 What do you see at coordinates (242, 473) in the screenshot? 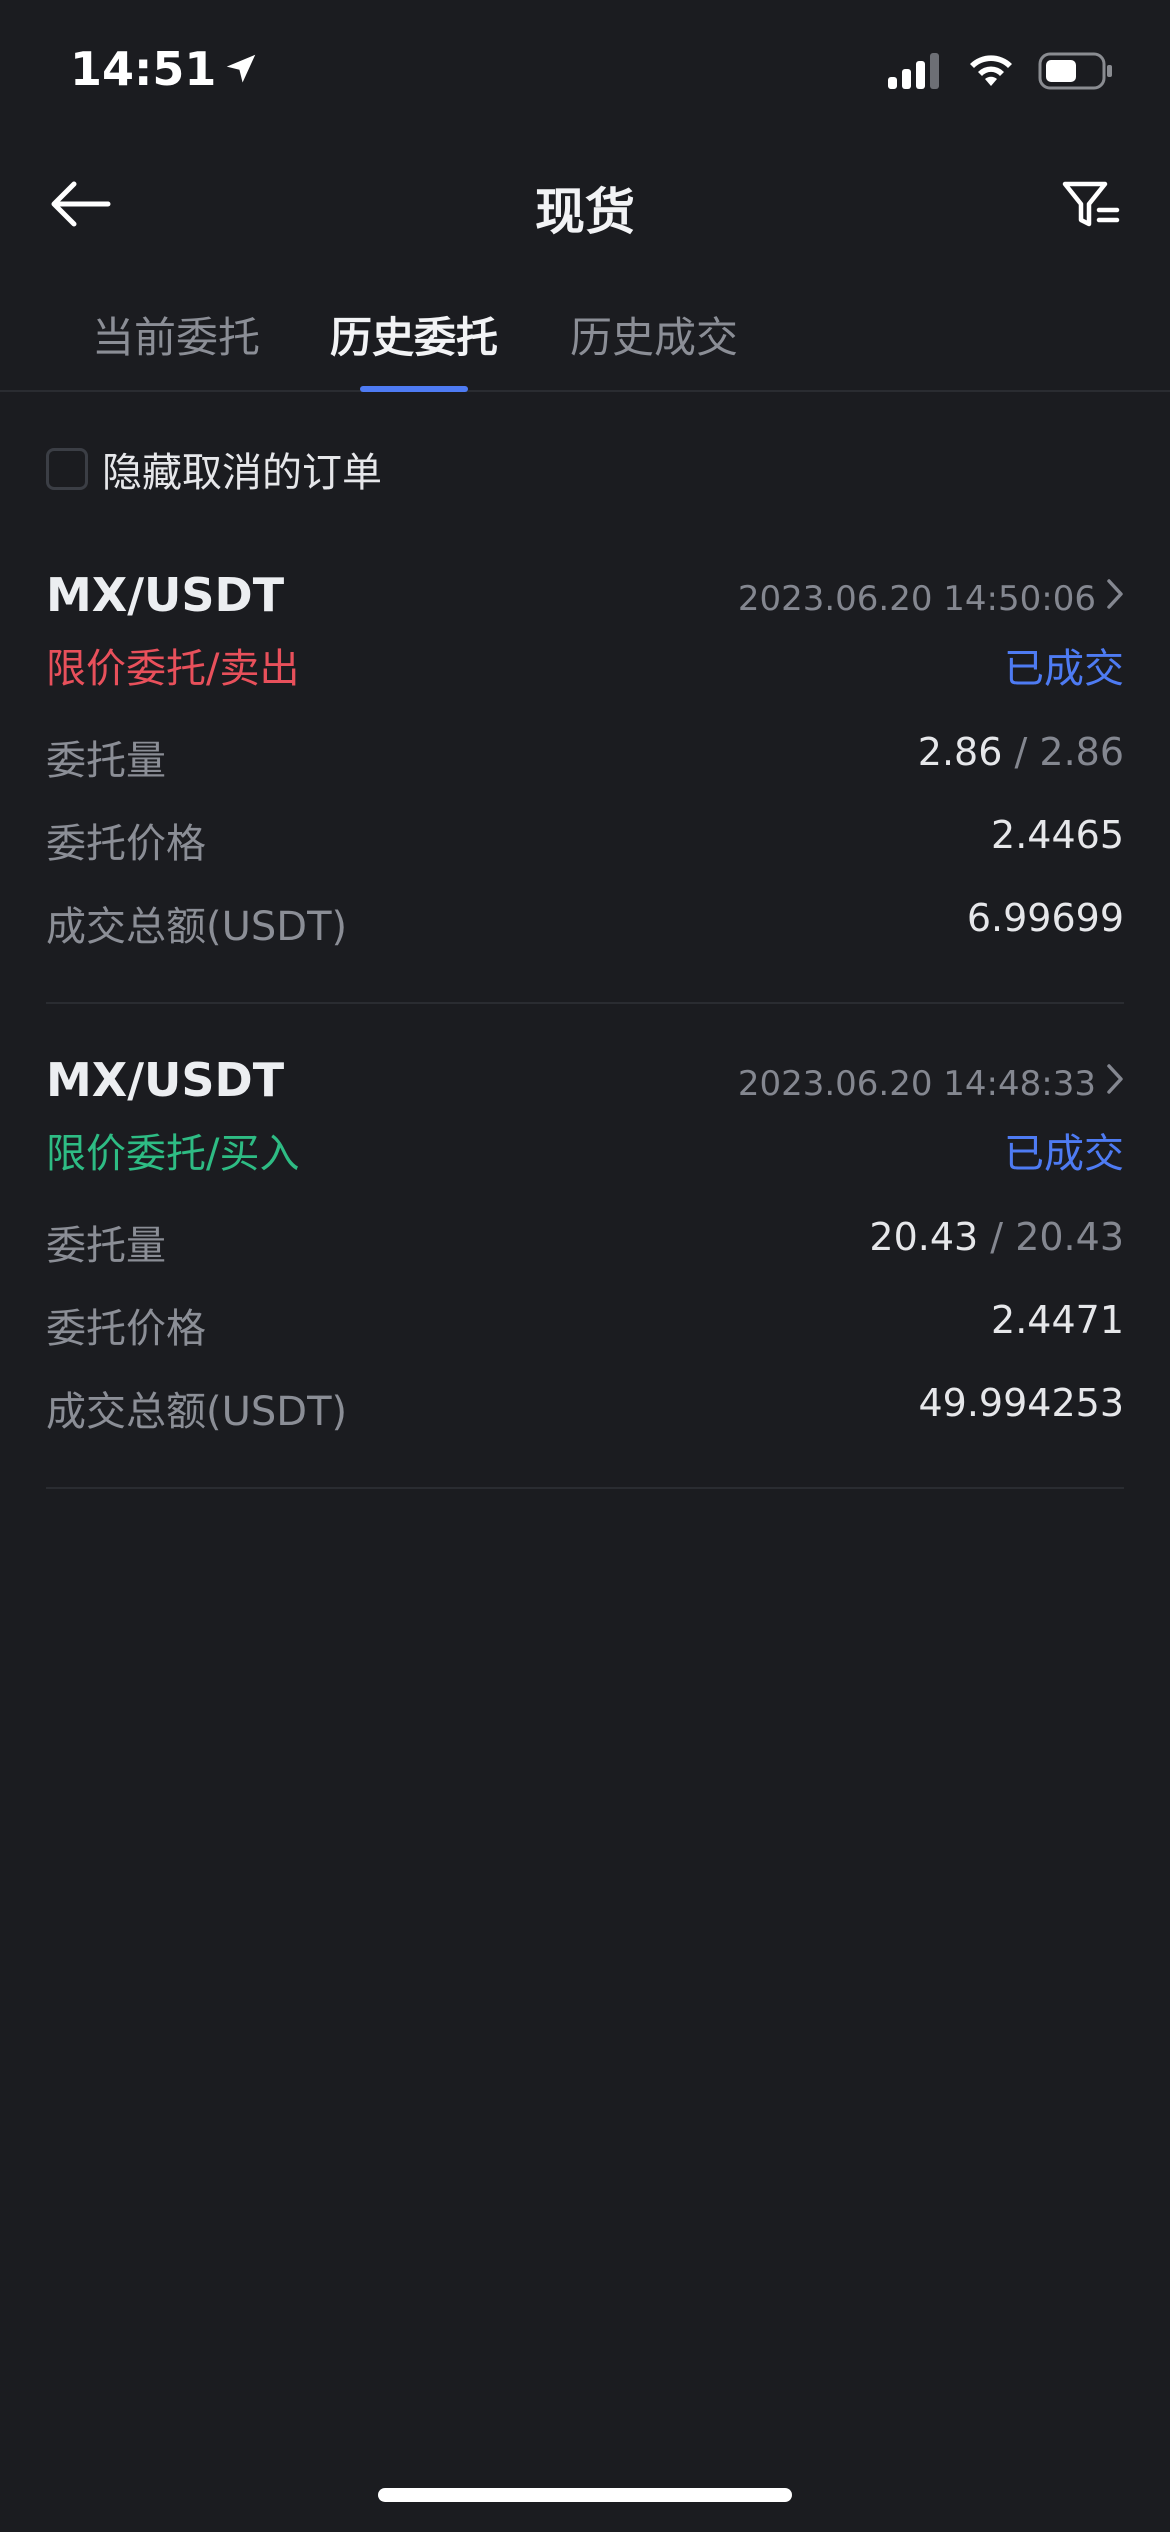
I see `hide-cancelled-label: 隐藏取消的订单` at bounding box center [242, 473].